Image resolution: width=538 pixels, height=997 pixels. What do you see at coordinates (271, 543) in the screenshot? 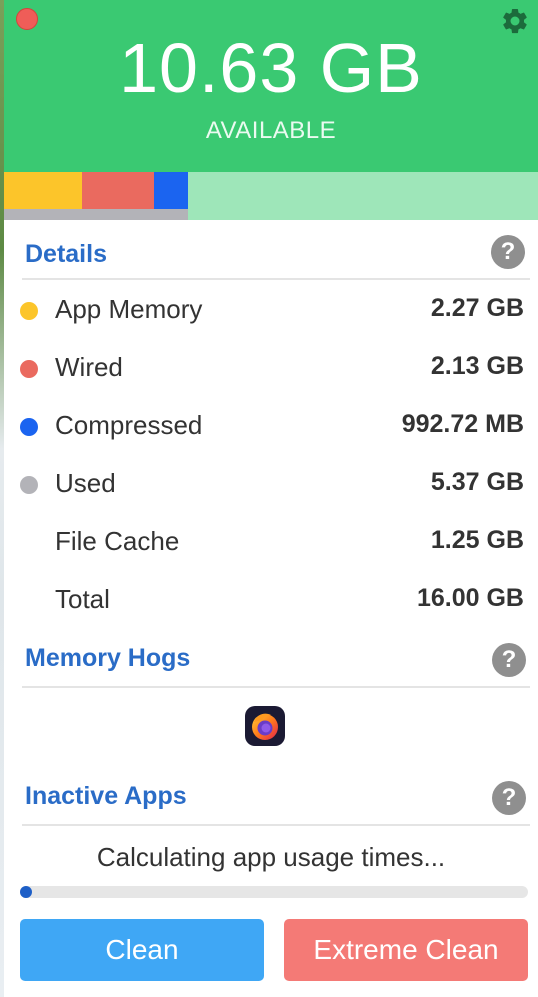
I see `detail-row-file-cache: File Cache 1.25 GB` at bounding box center [271, 543].